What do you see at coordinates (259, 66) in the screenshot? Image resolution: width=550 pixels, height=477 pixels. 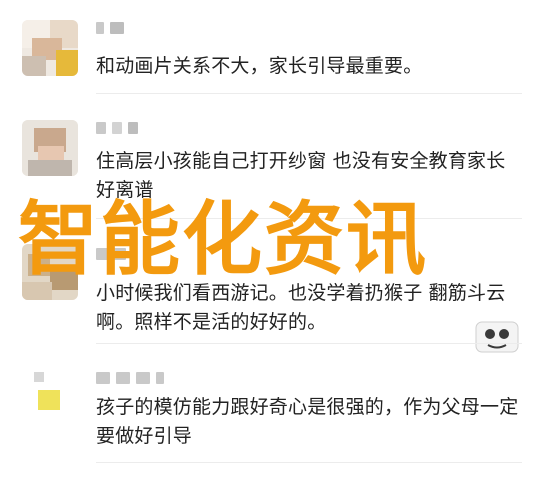 I see `comment-text: 和动画片关系不大，家长引导最重要。` at bounding box center [259, 66].